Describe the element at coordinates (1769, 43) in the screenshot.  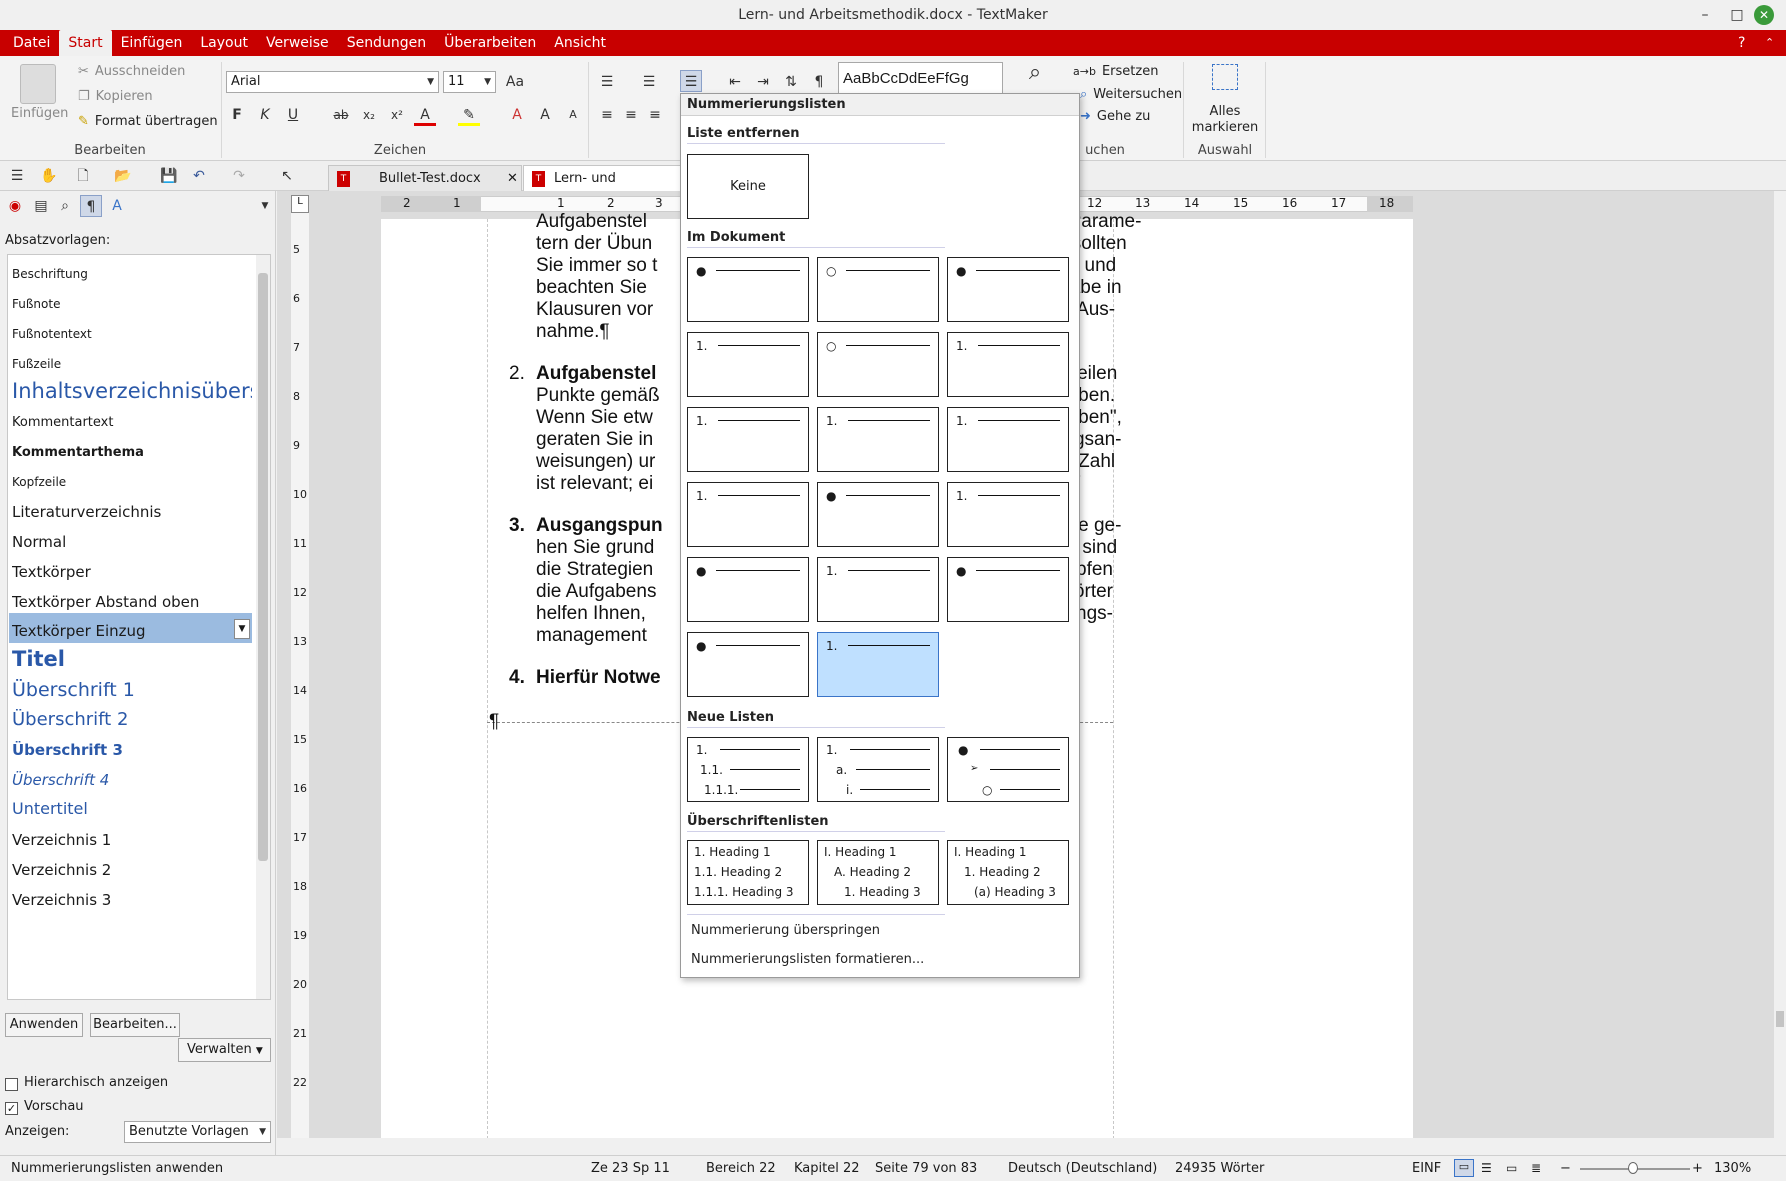
I see `ribbon-collapse-icon: ⌃` at that location.